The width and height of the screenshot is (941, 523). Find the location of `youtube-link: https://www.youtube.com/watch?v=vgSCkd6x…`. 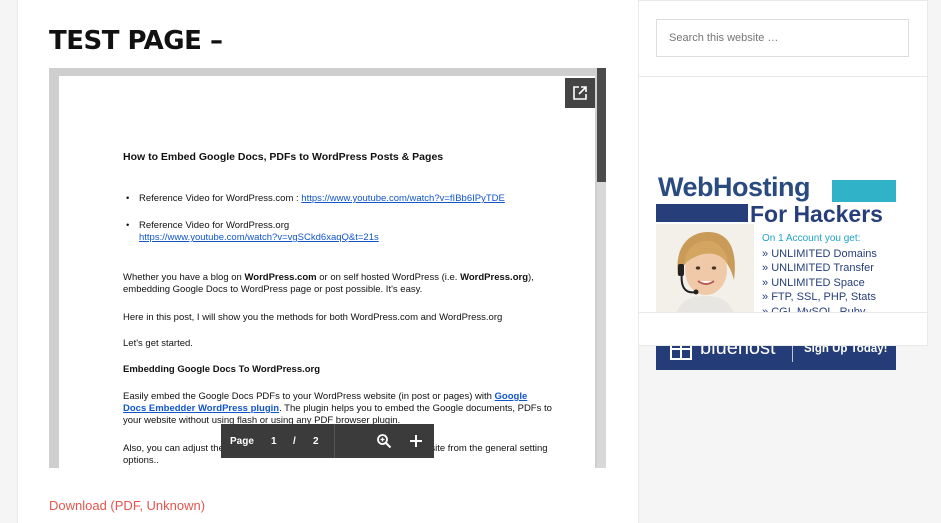

youtube-link: https://www.youtube.com/watch?v=vgSCkd6x… is located at coordinates (259, 237).